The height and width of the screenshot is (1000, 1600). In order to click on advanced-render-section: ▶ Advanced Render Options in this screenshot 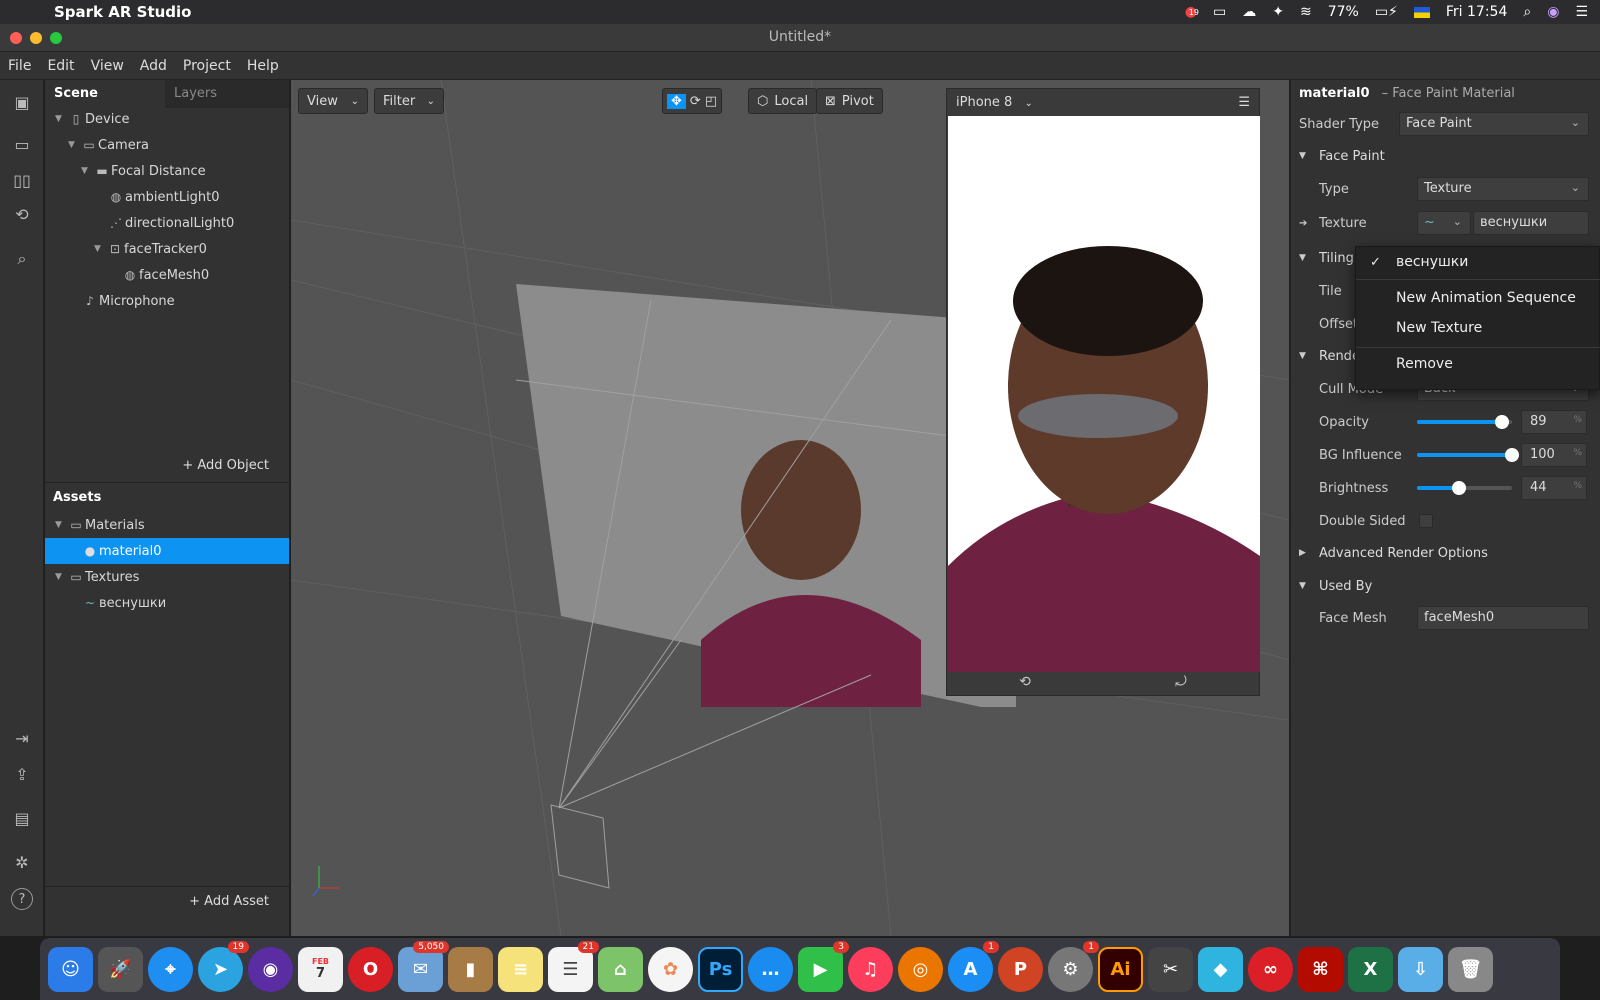, I will do `click(1445, 553)`.